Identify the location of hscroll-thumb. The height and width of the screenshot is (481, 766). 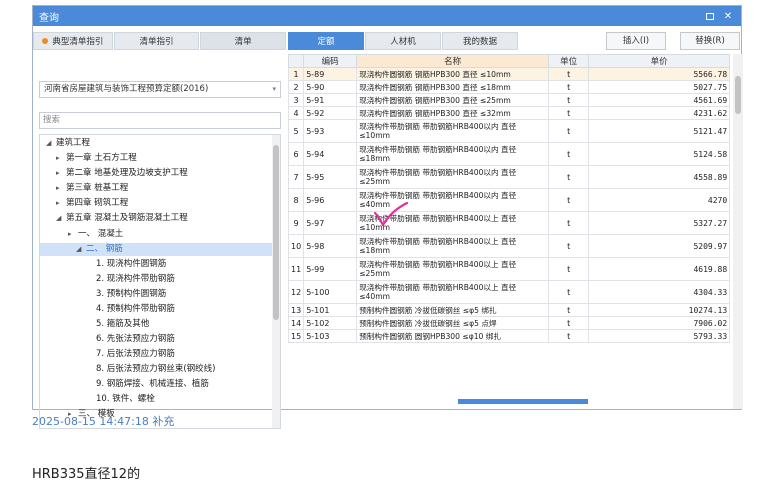
(523, 401).